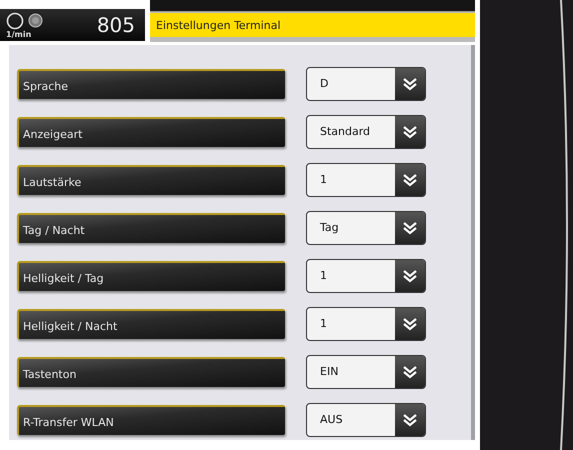 This screenshot has width=573, height=450. I want to click on speed-unit: 1/min, so click(19, 34).